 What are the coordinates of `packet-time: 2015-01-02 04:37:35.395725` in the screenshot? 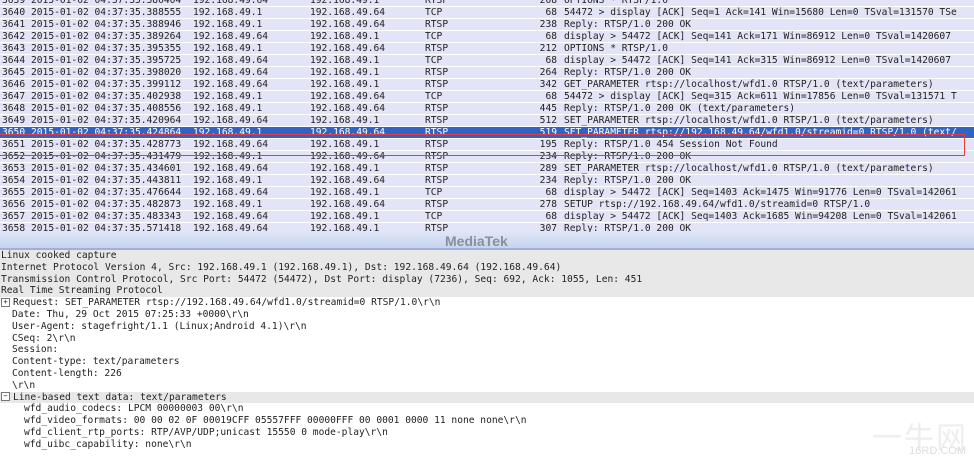 It's located at (106, 60).